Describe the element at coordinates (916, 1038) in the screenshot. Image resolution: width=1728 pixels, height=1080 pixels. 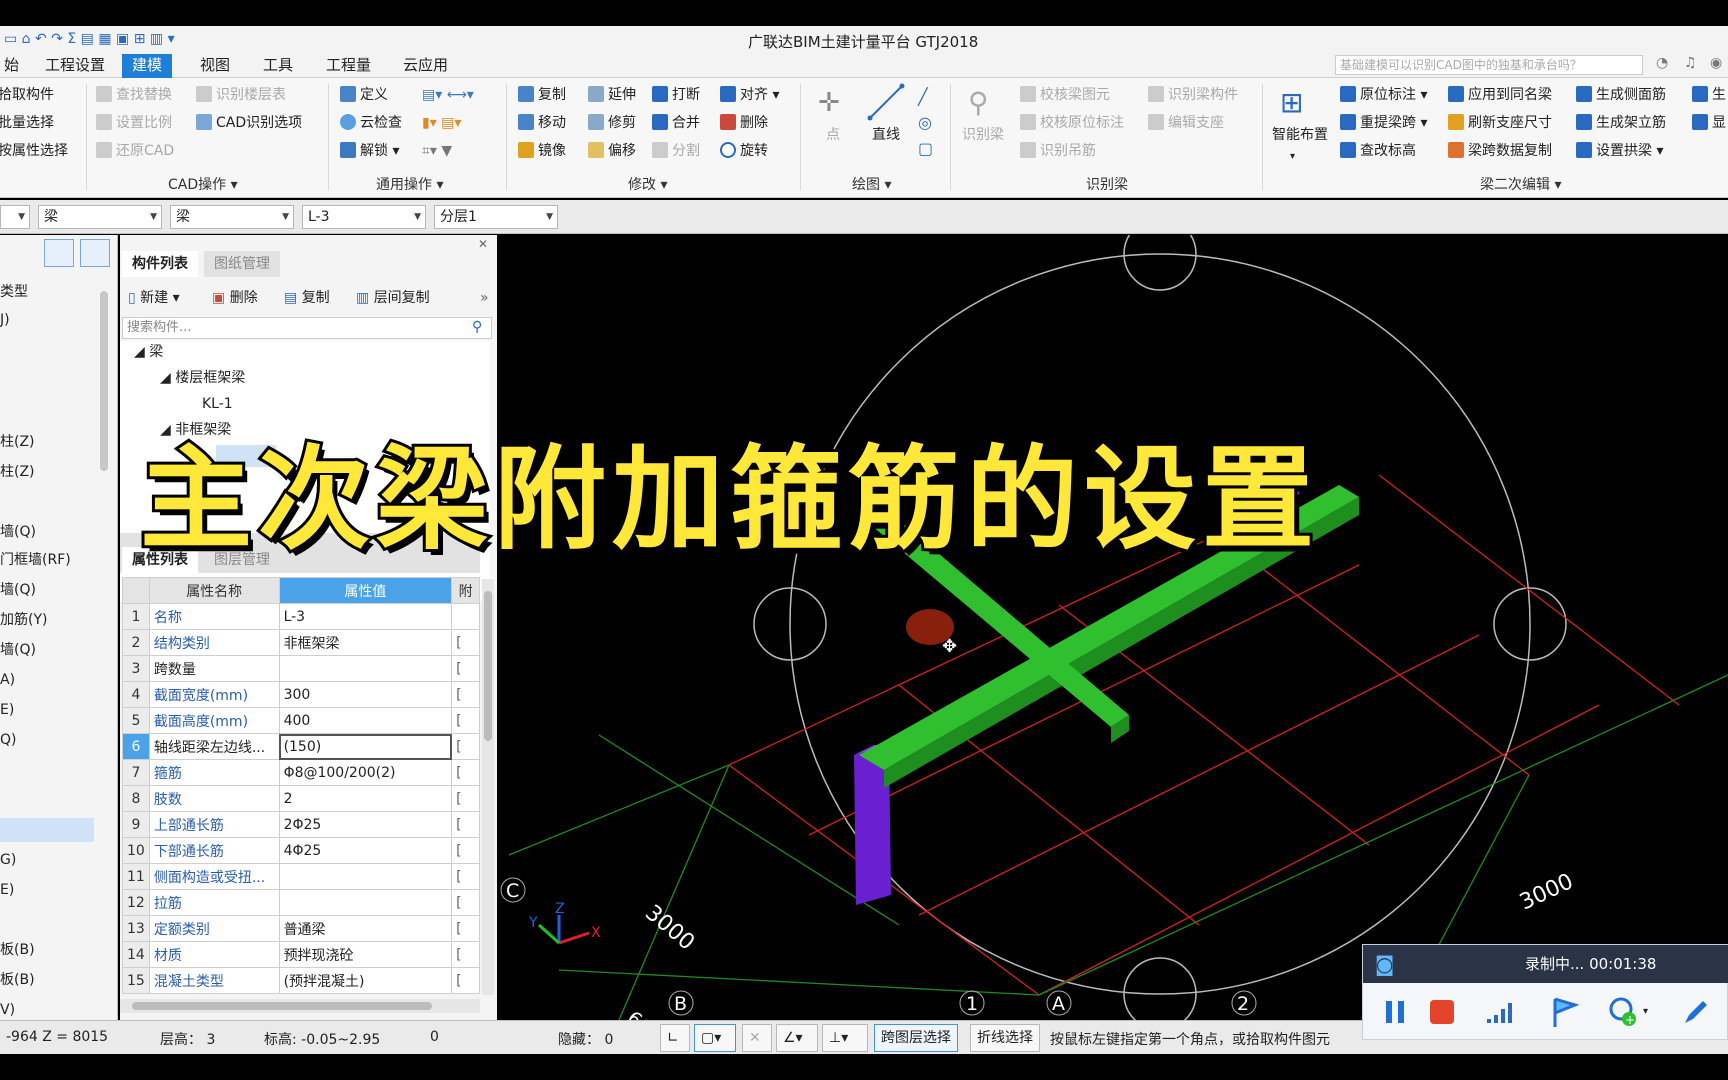
I see `cross-layer-select-button: 跨图层选择` at that location.